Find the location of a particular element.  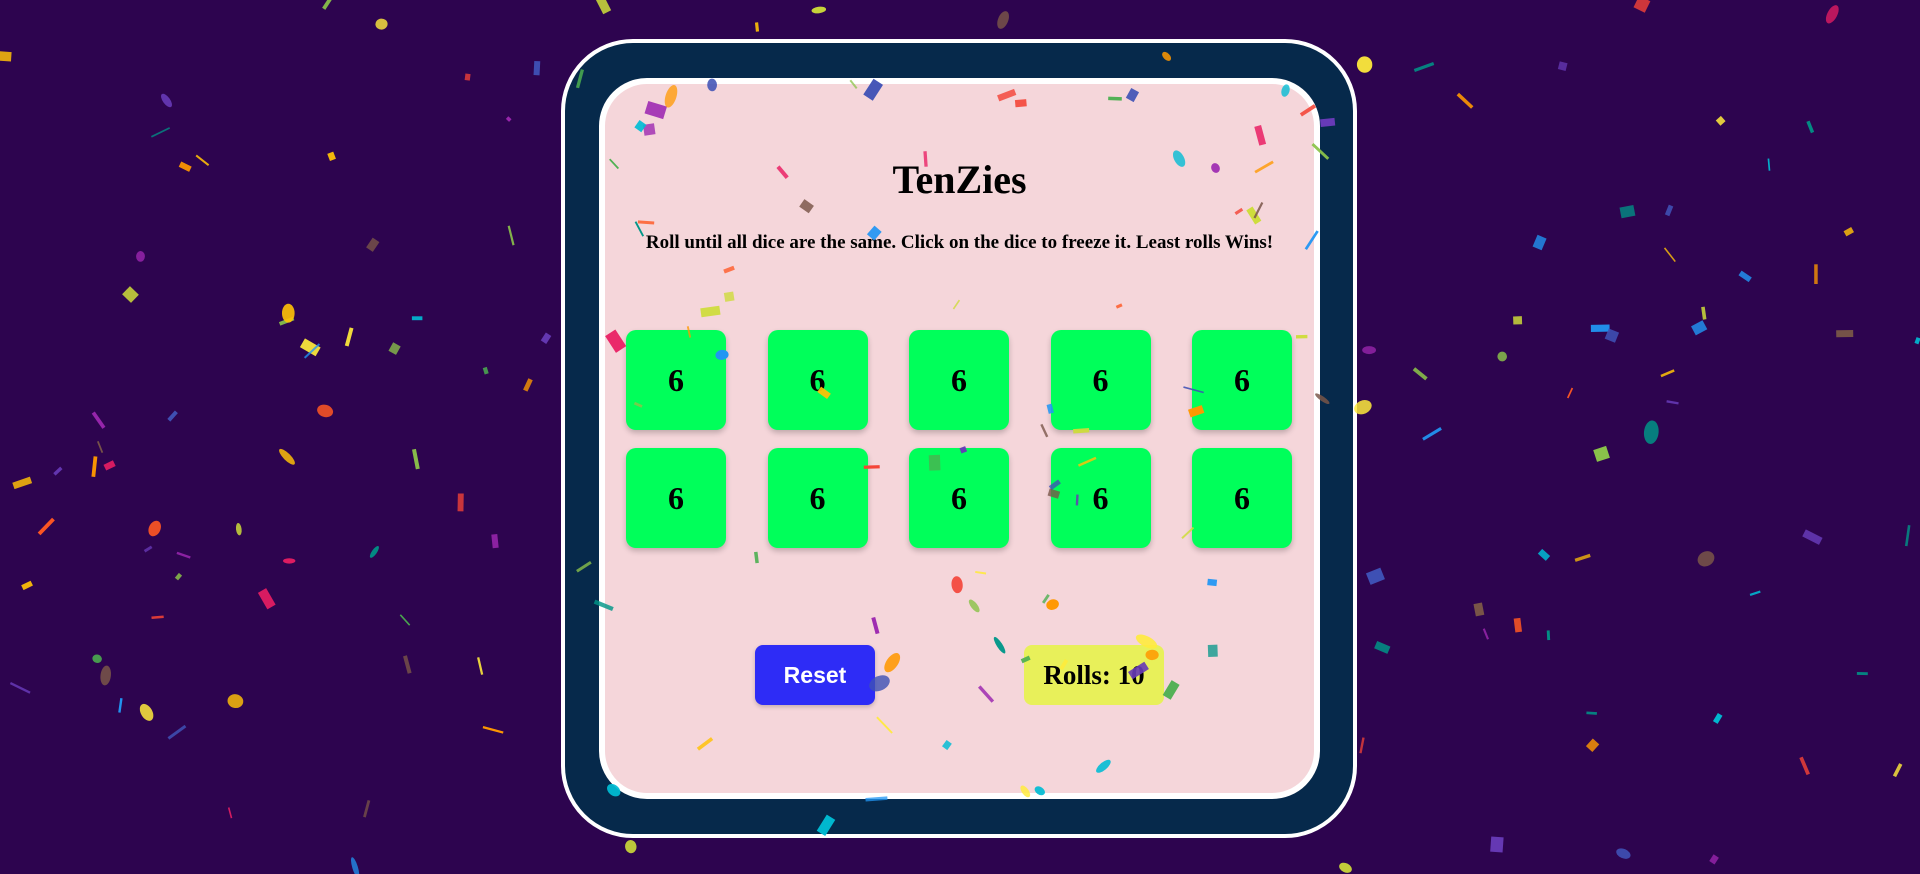

die-4: 6 is located at coordinates (1100, 380).